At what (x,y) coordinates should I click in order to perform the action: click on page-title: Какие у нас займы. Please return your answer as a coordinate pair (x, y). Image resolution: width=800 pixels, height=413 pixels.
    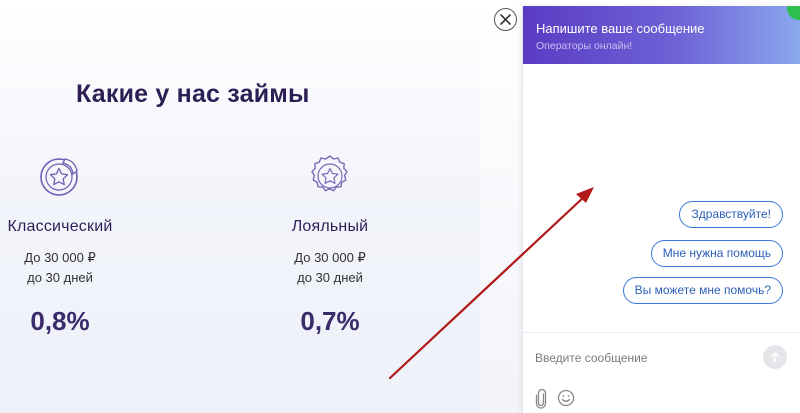
    Looking at the image, I should click on (193, 94).